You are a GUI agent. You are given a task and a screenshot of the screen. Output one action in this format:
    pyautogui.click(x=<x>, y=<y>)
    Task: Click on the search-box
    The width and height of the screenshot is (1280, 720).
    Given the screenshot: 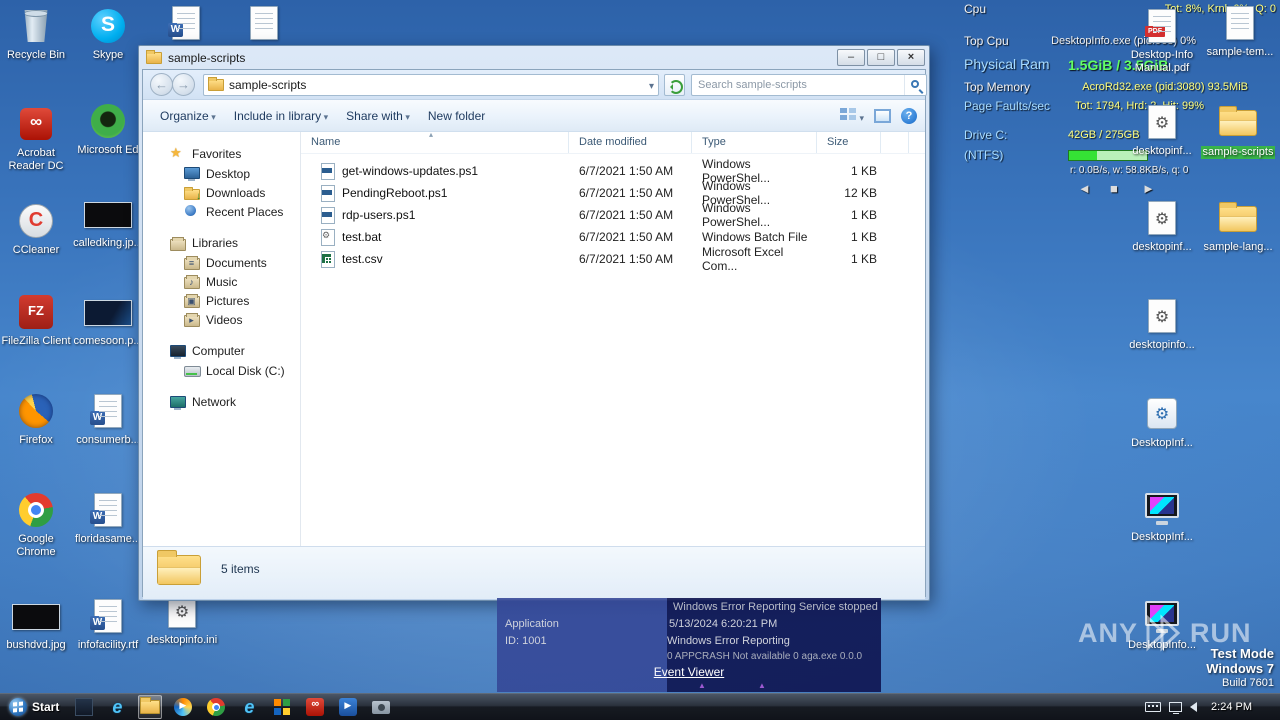 What is the action you would take?
    pyautogui.click(x=809, y=85)
    